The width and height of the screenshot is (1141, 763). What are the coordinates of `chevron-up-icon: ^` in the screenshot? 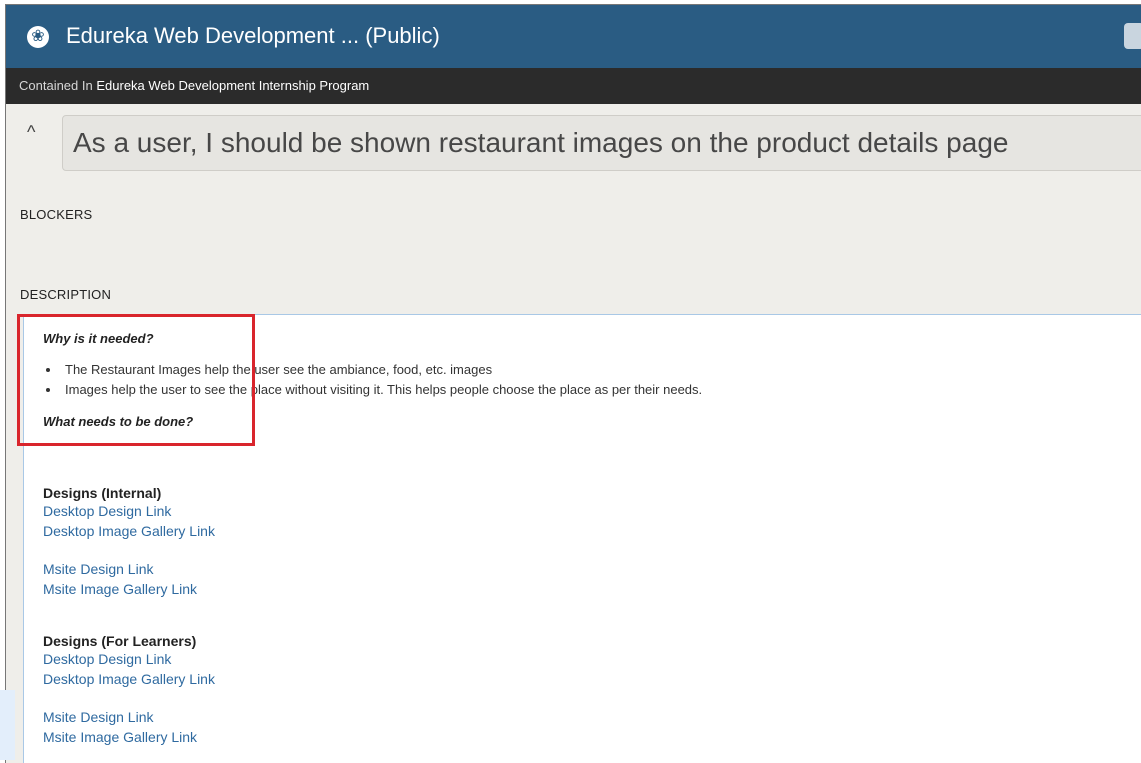 It's located at (31, 132).